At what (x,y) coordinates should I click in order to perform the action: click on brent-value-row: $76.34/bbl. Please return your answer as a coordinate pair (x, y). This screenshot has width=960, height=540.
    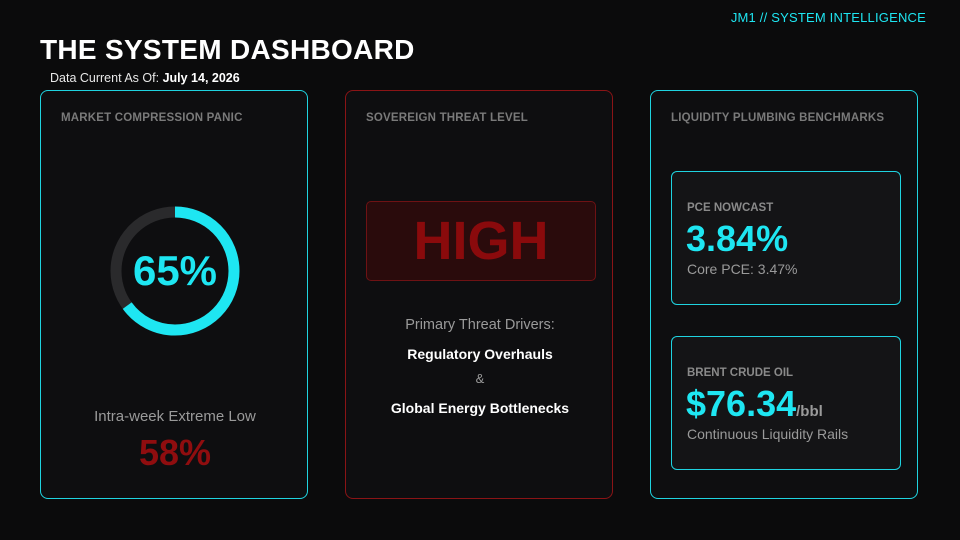
    Looking at the image, I should click on (754, 404).